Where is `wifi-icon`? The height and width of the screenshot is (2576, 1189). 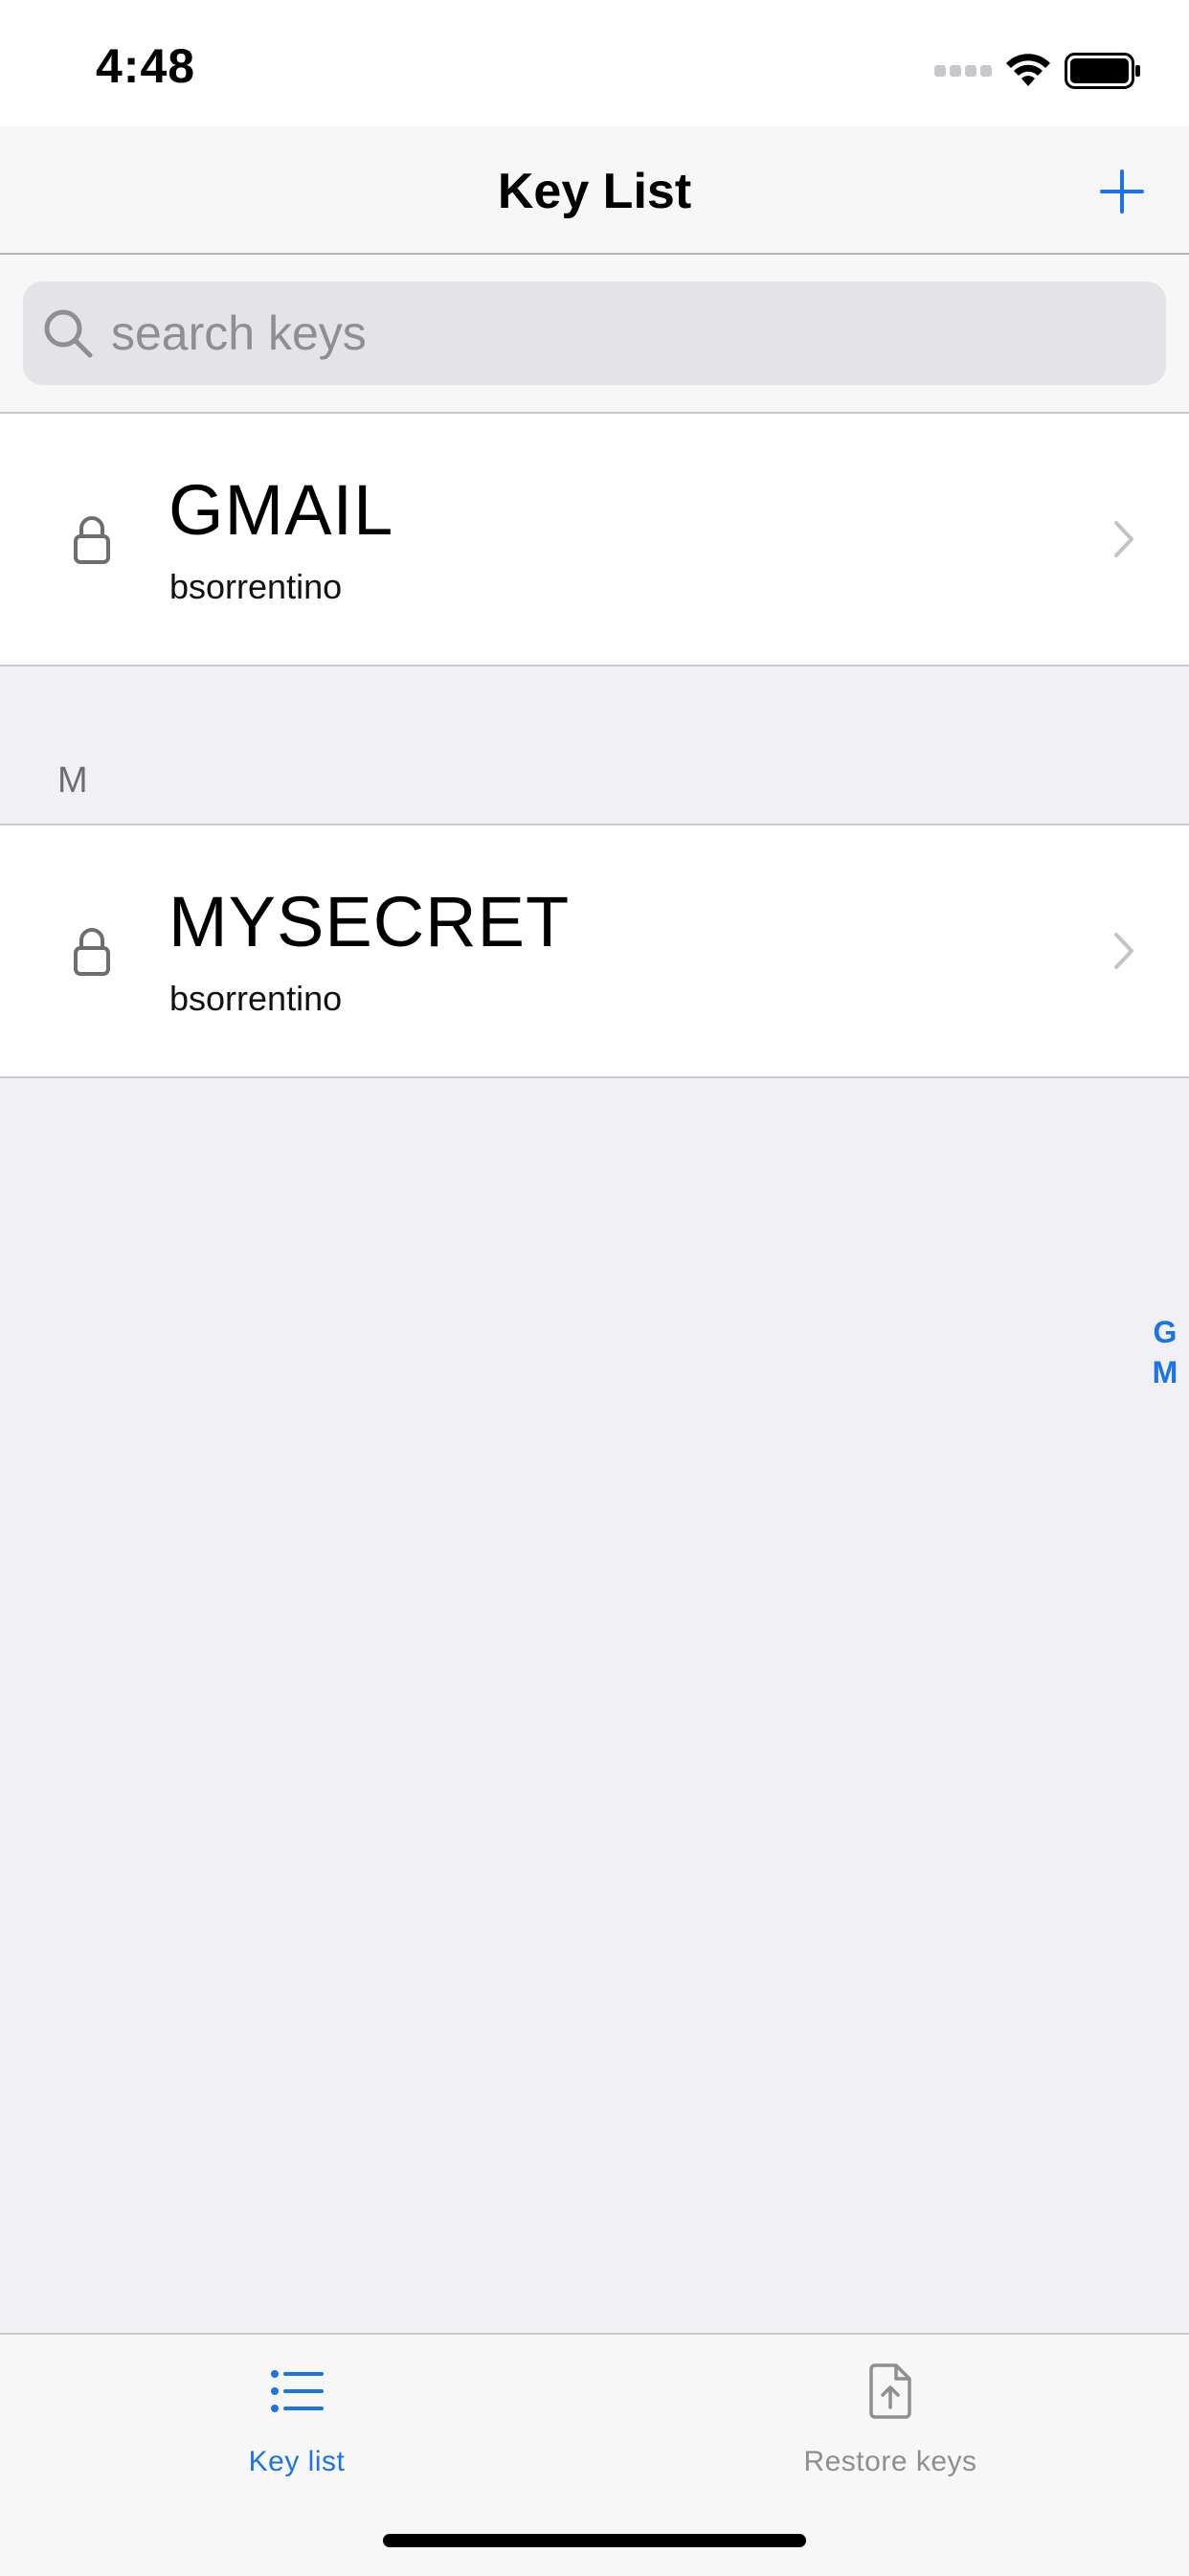 wifi-icon is located at coordinates (1028, 70).